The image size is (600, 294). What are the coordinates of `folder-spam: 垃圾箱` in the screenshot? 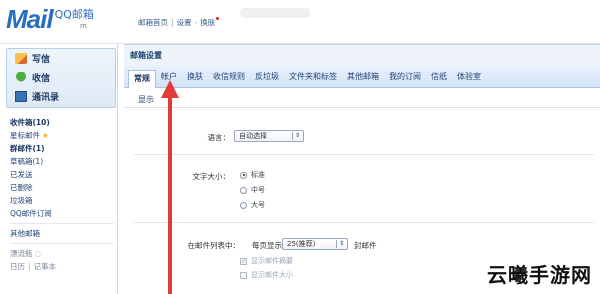 It's located at (62, 200).